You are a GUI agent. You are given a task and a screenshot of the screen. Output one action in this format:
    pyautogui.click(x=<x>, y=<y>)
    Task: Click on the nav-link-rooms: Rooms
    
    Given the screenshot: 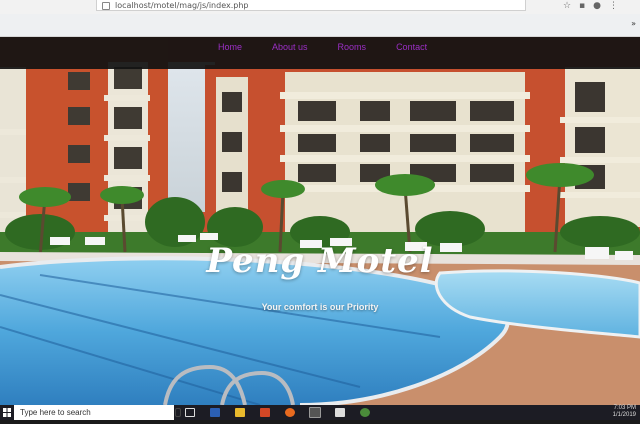 What is the action you would take?
    pyautogui.click(x=352, y=48)
    